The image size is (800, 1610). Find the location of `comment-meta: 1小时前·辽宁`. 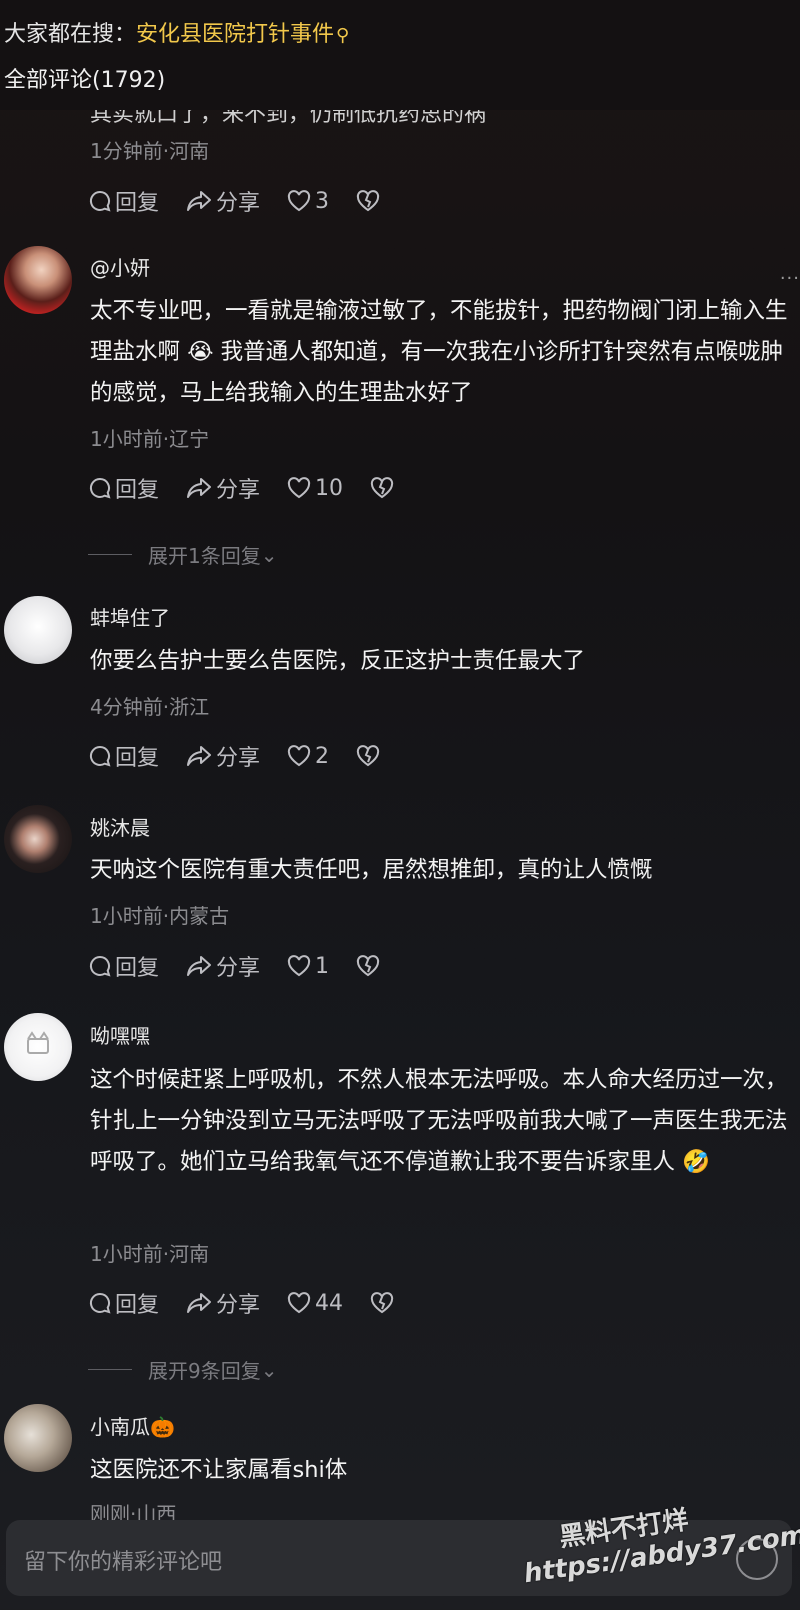

comment-meta: 1小时前·辽宁 is located at coordinates (150, 439).